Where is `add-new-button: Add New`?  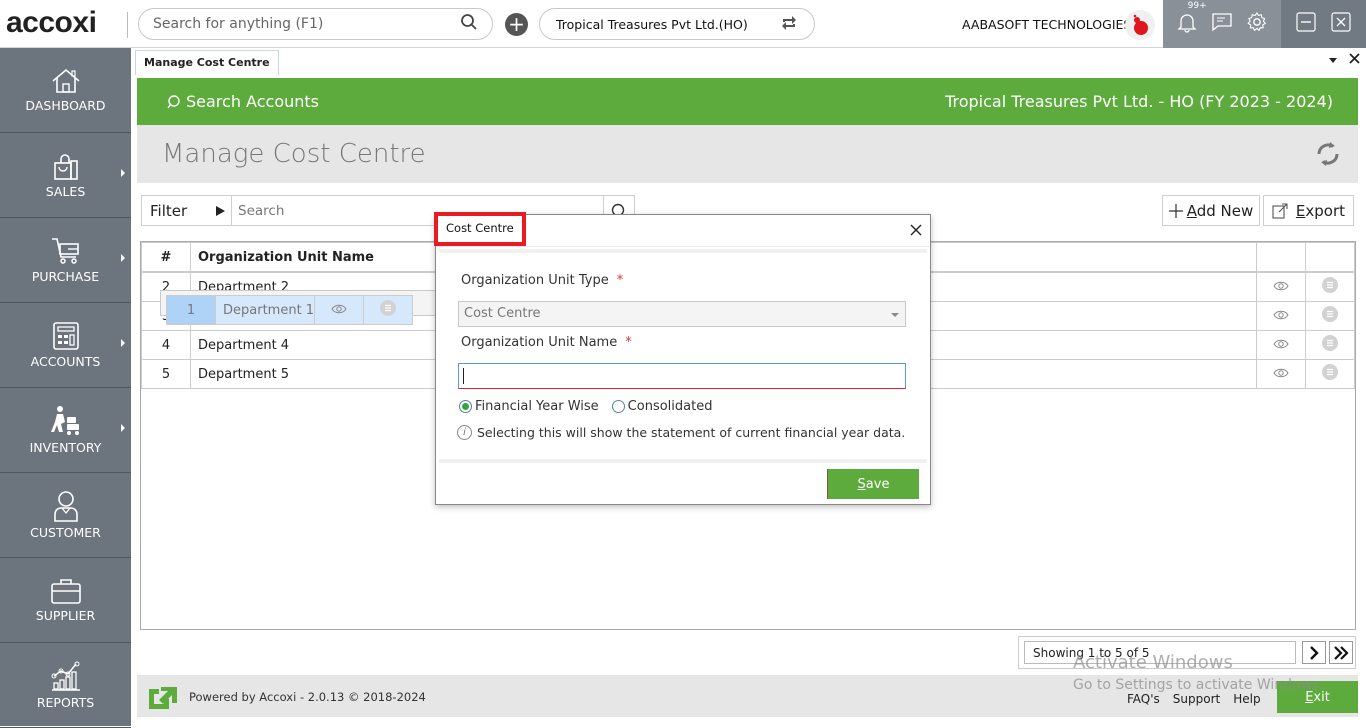 add-new-button: Add New is located at coordinates (1211, 210).